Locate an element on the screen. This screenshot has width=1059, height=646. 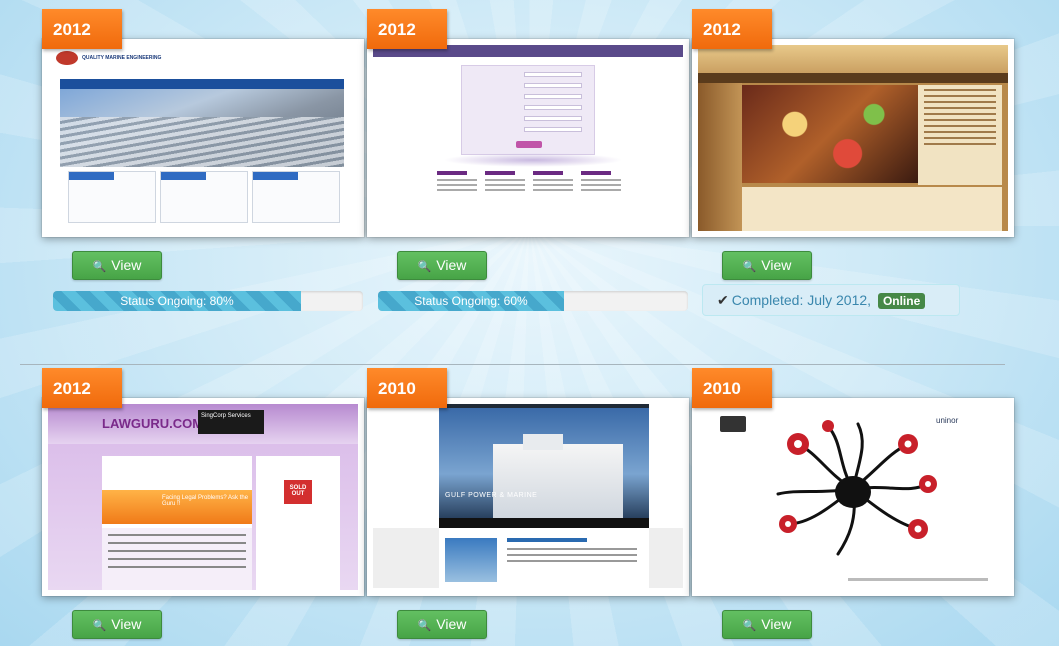
progress-track: Status Ongoing: 60% is located at coordinates (533, 301).